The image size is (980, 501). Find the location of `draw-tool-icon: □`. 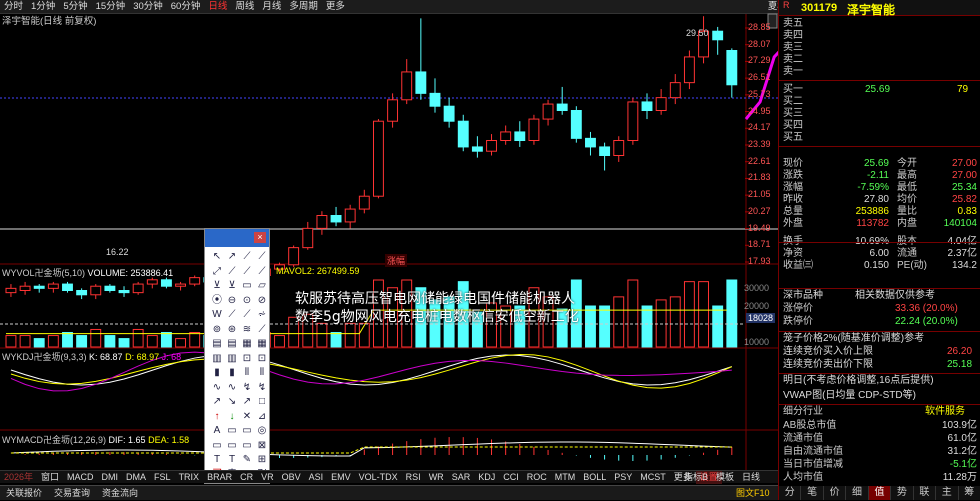

draw-tool-icon: □ is located at coordinates (262, 402).